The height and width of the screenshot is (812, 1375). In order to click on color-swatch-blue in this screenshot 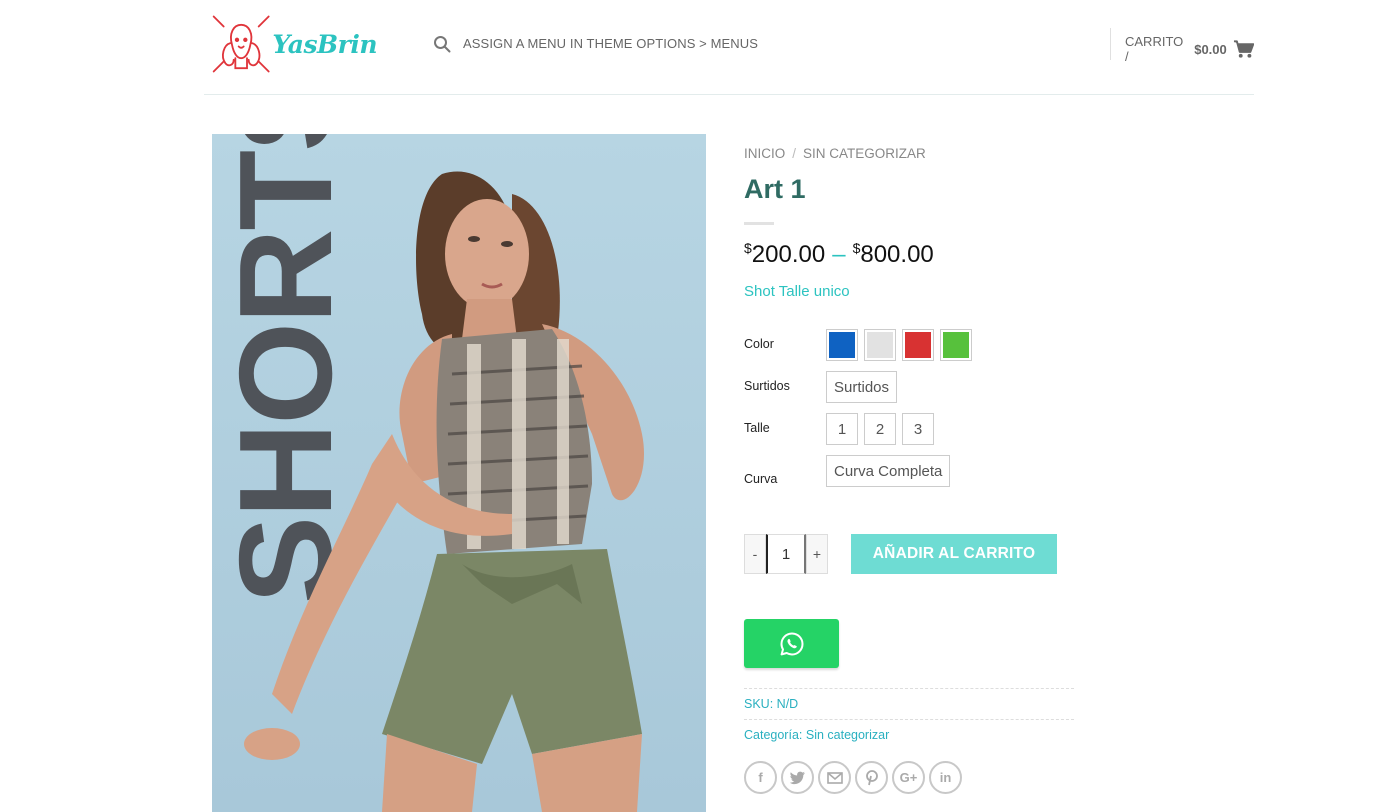, I will do `click(842, 345)`.